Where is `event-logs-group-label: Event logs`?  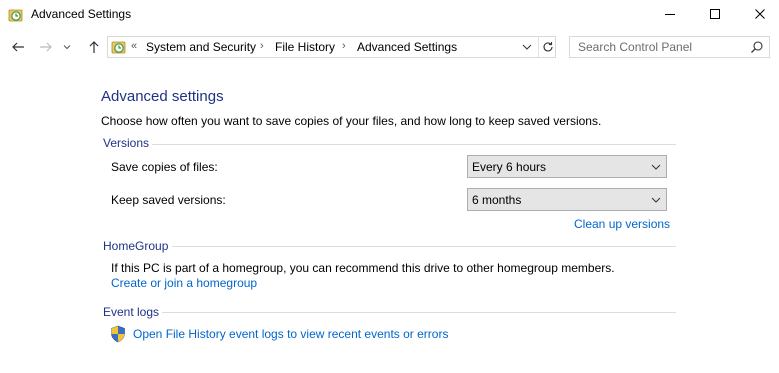 event-logs-group-label: Event logs is located at coordinates (131, 312).